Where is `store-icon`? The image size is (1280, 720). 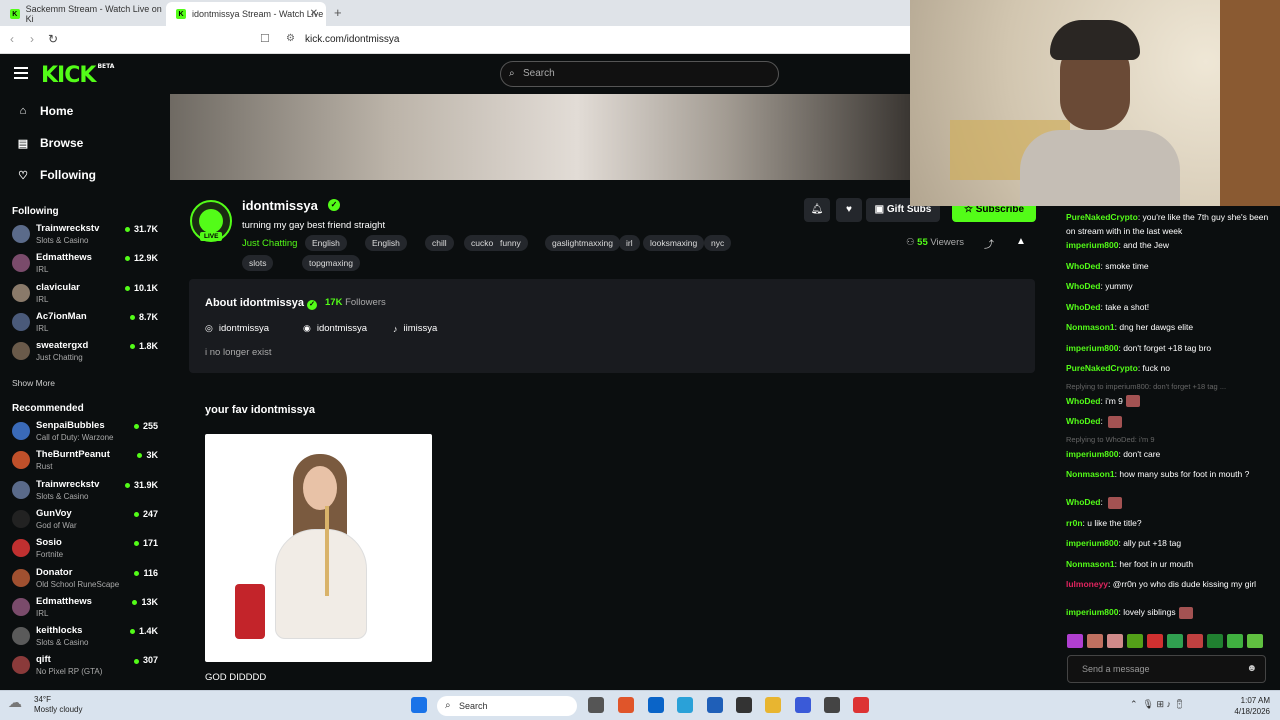
store-icon is located at coordinates (715, 705).